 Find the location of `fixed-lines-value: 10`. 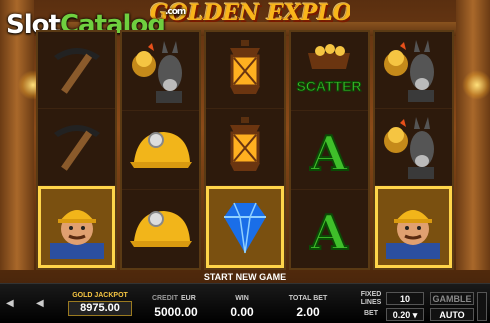

fixed-lines-value: 10 is located at coordinates (405, 298).